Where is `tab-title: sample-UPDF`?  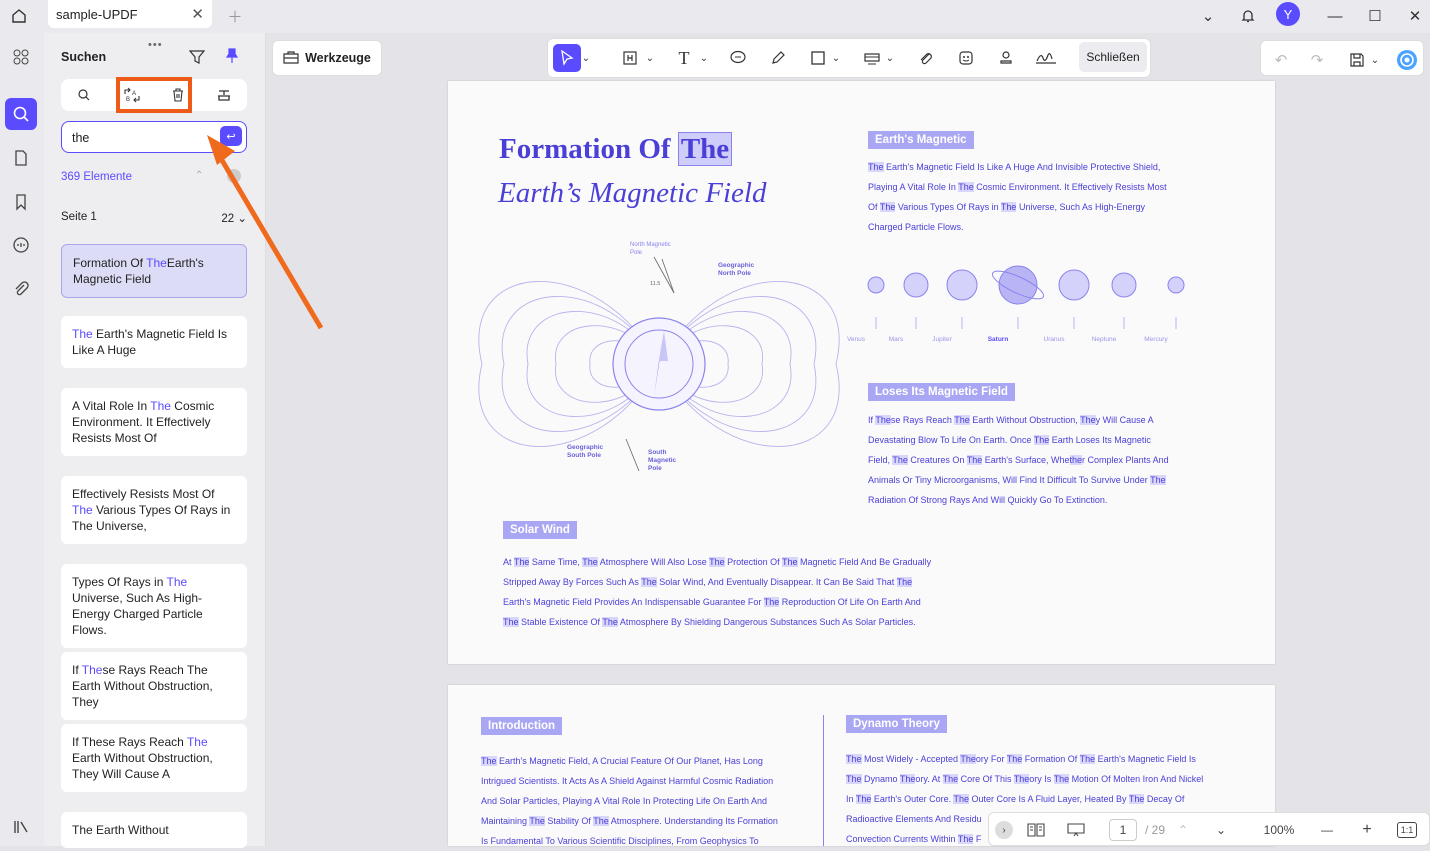
tab-title: sample-UPDF is located at coordinates (97, 14).